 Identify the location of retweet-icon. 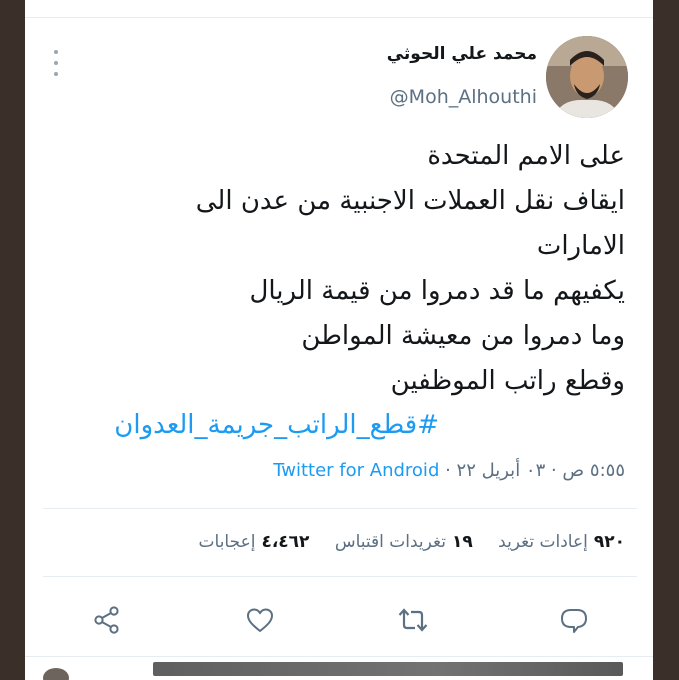
(413, 620).